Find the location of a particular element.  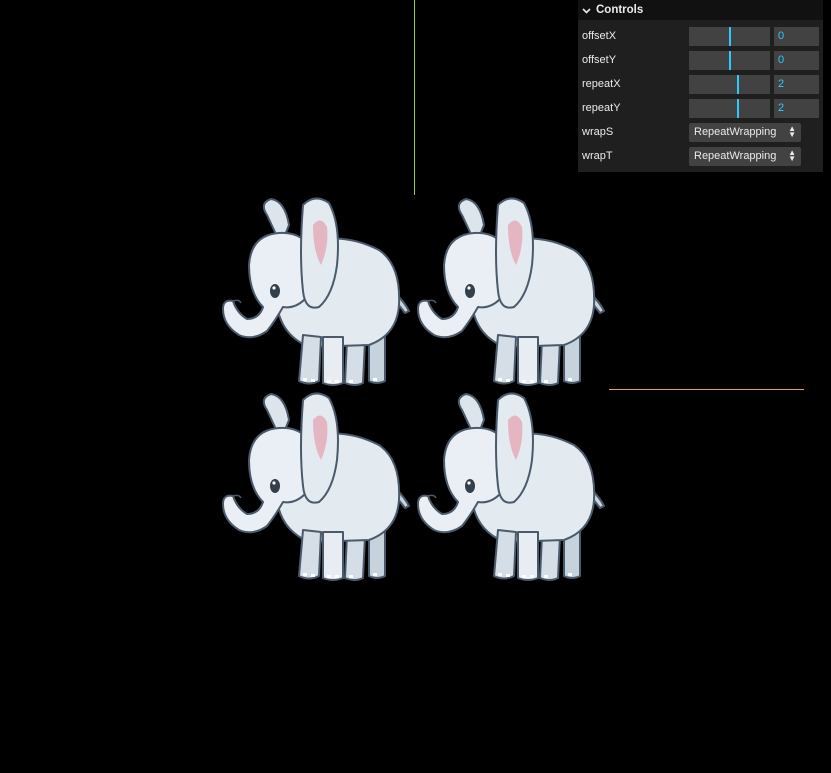

control-label: wrapT is located at coordinates (597, 156).